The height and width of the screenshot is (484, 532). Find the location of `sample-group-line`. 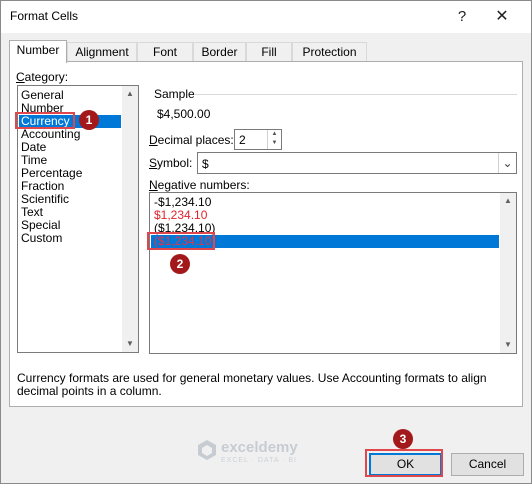

sample-group-line is located at coordinates (356, 94).